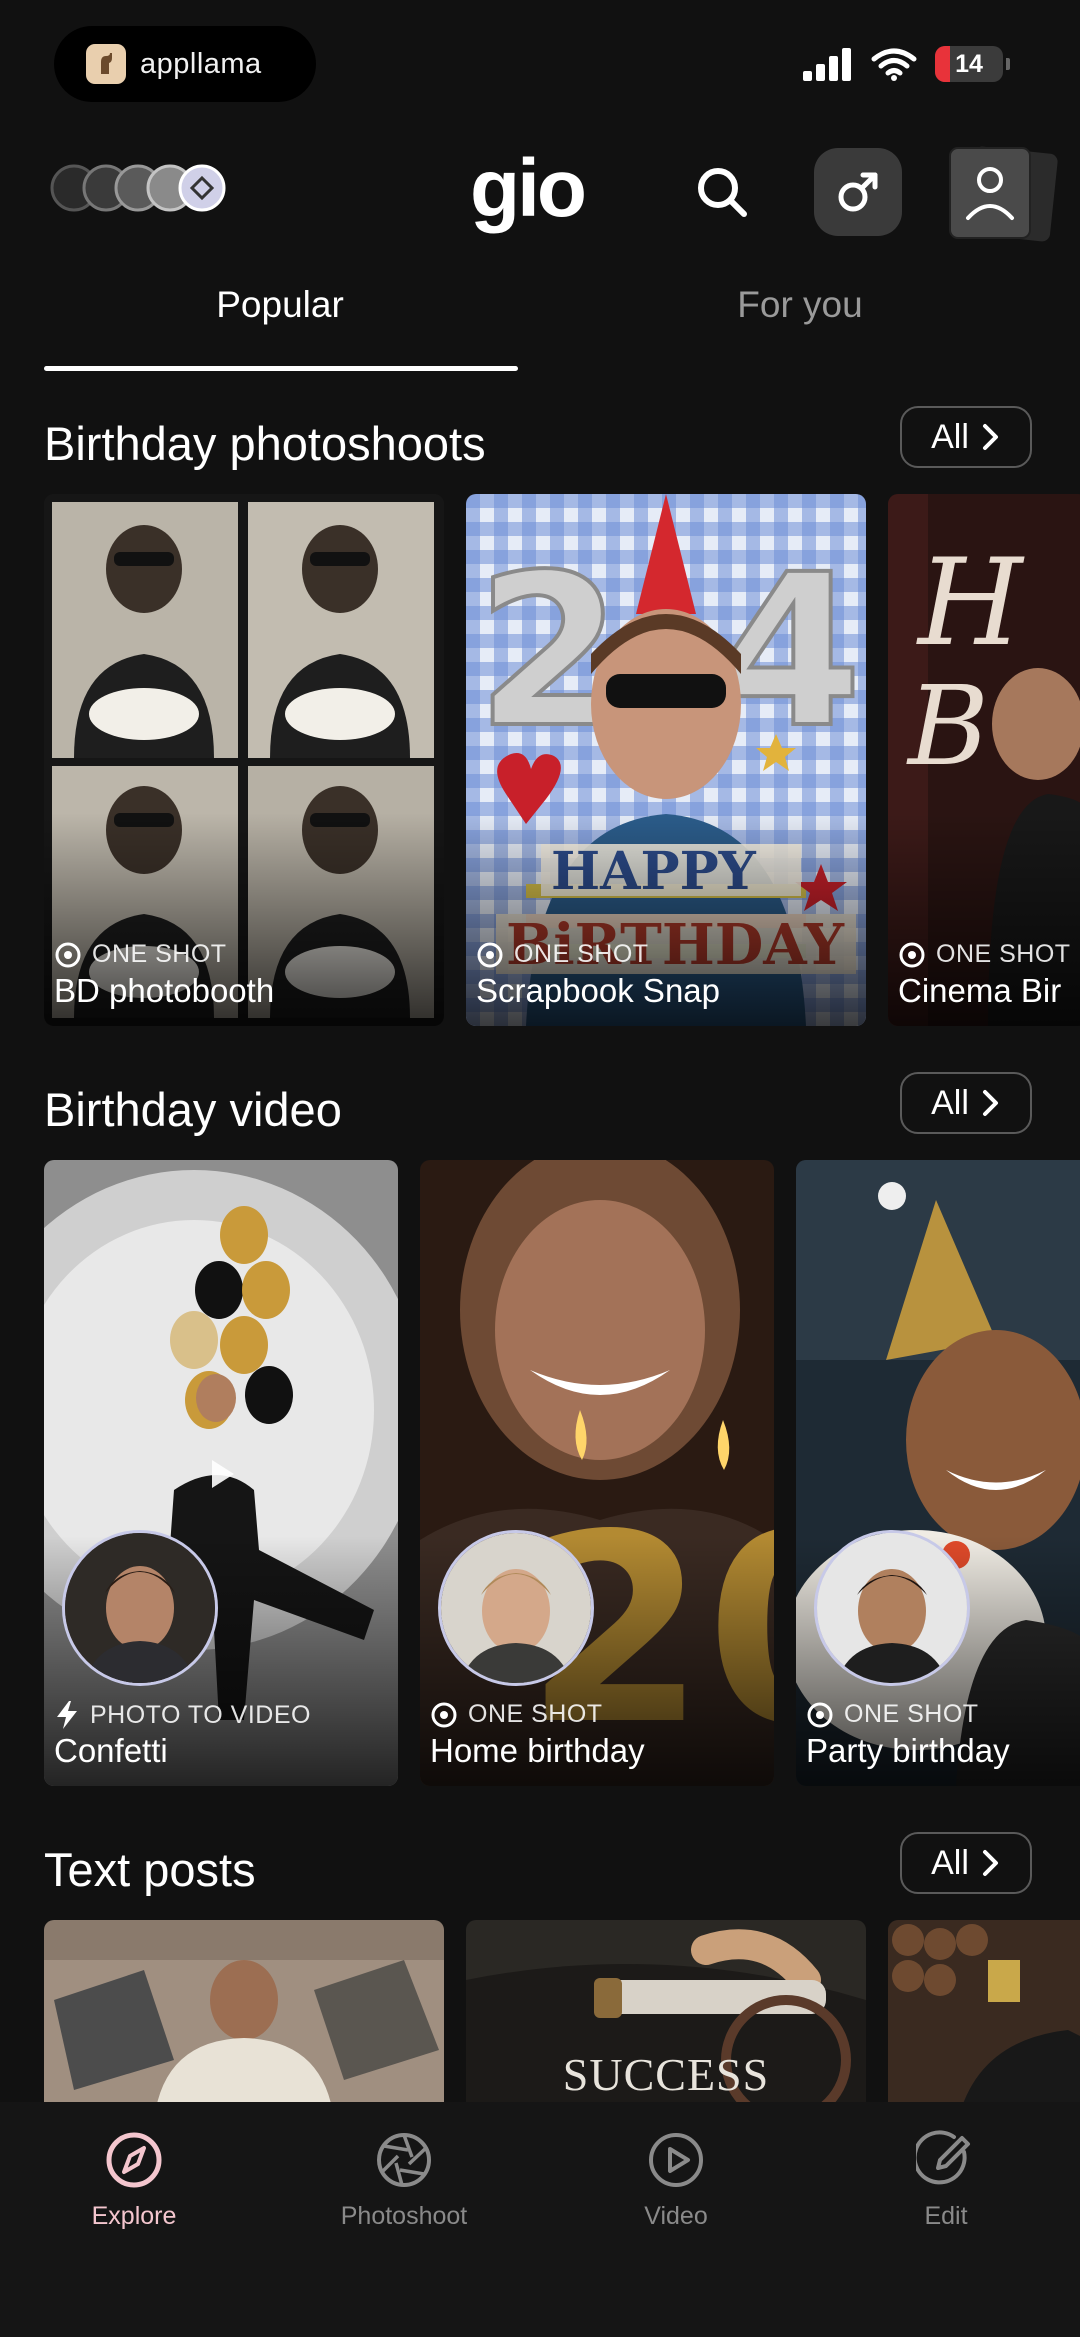 This screenshot has width=1080, height=2337. Describe the element at coordinates (164, 990) in the screenshot. I see `card-title: BD photobooth` at that location.